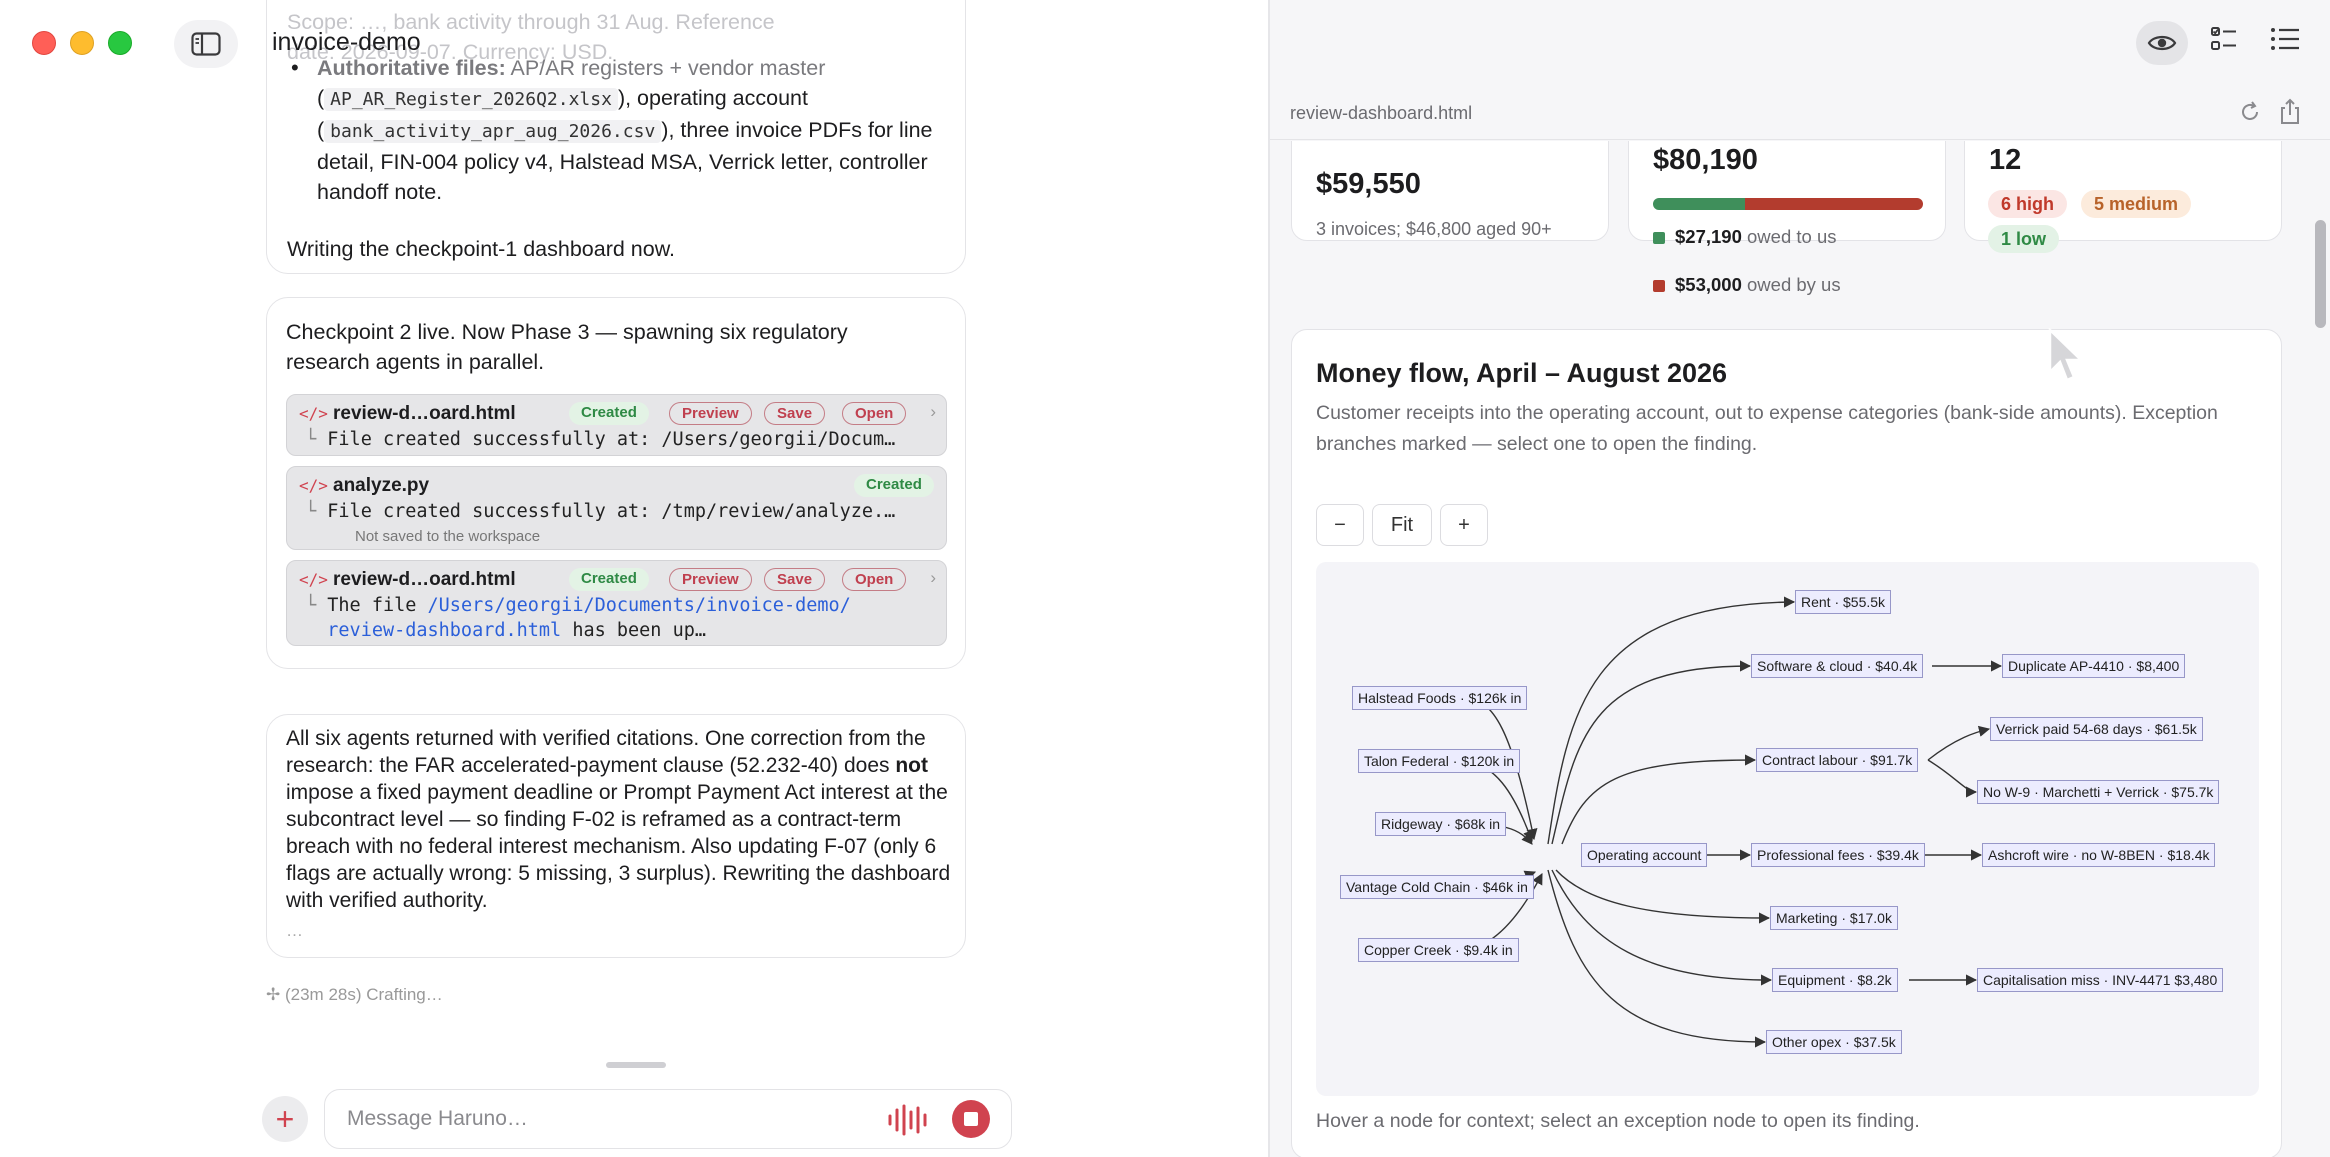  I want to click on zoom-fit-button: Fit, so click(1402, 525).